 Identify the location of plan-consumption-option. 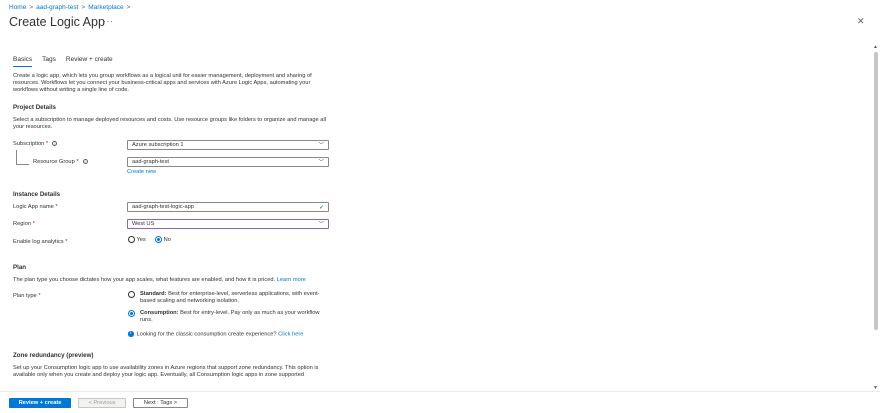
(131, 313).